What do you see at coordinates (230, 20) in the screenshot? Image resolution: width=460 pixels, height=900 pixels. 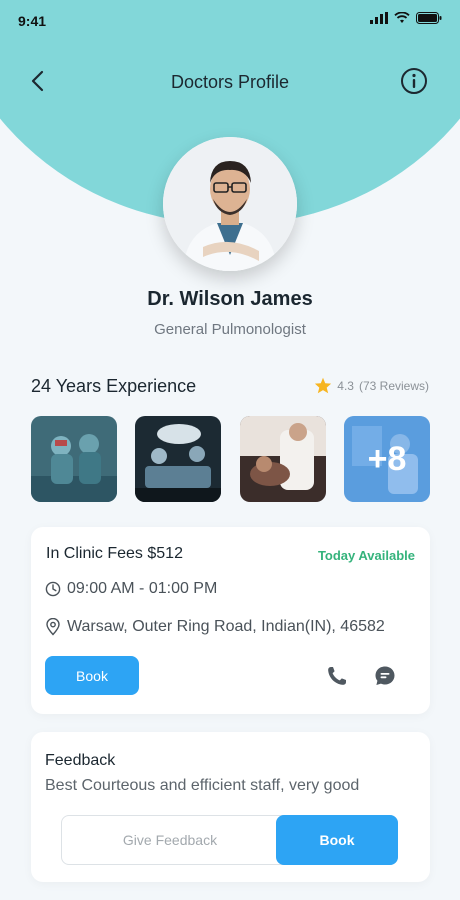 I see `status-bar: 9:41` at bounding box center [230, 20].